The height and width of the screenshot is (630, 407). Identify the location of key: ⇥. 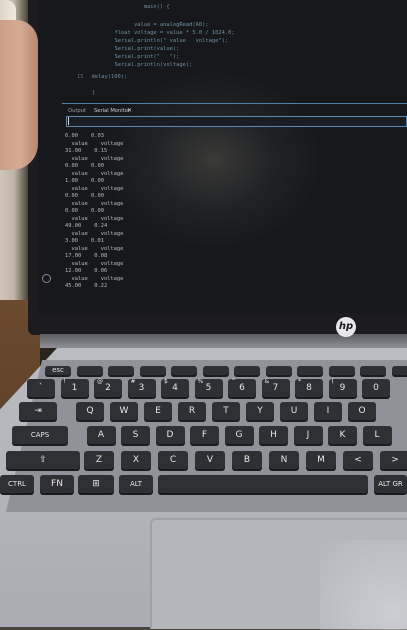
(38, 411).